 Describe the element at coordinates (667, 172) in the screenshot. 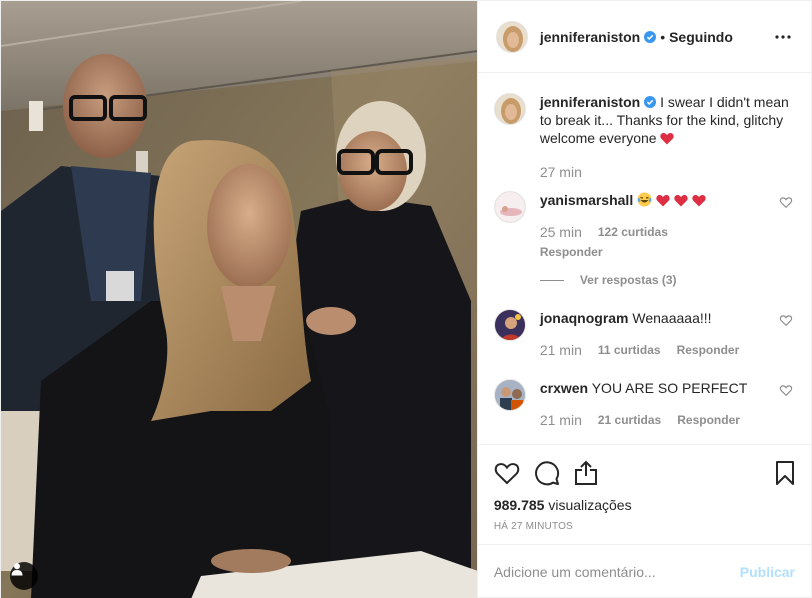

I see `caption-meta: 27 min` at that location.